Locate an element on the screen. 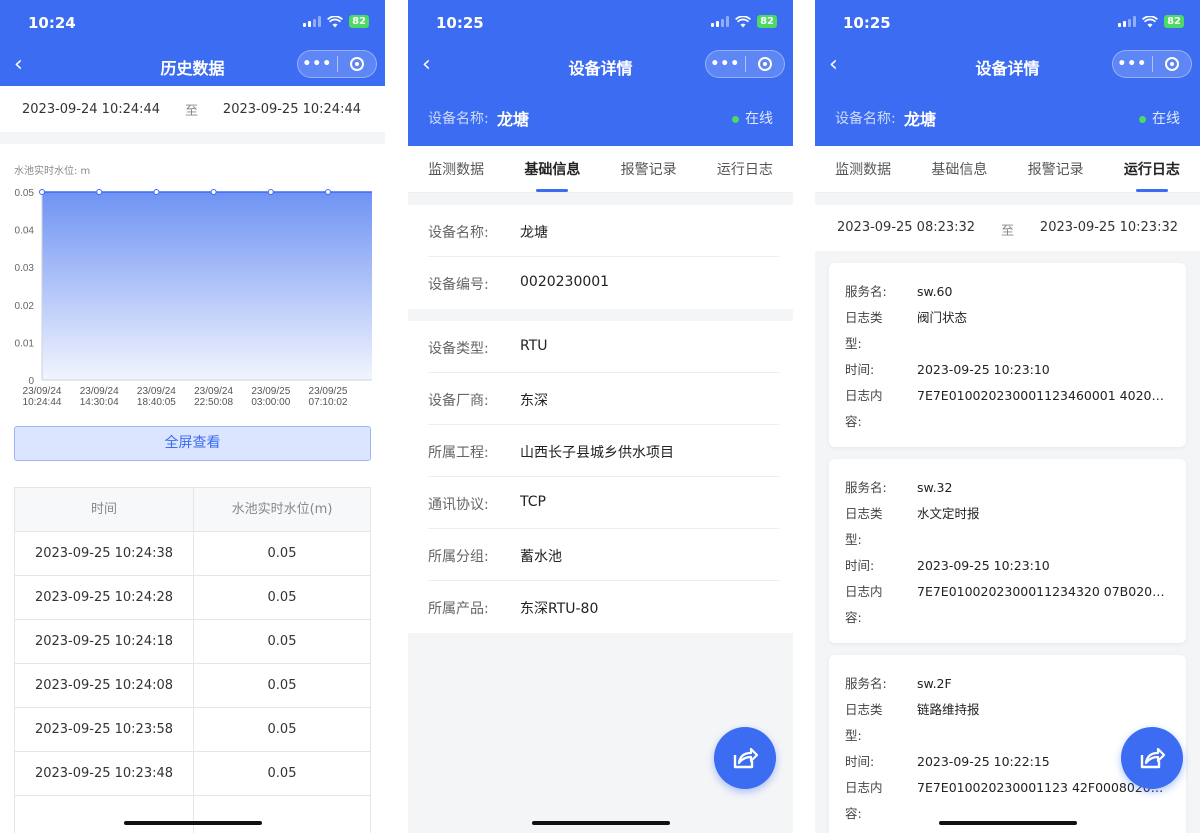  cell-time: 2023-09-25 10:23:48 is located at coordinates (104, 773).